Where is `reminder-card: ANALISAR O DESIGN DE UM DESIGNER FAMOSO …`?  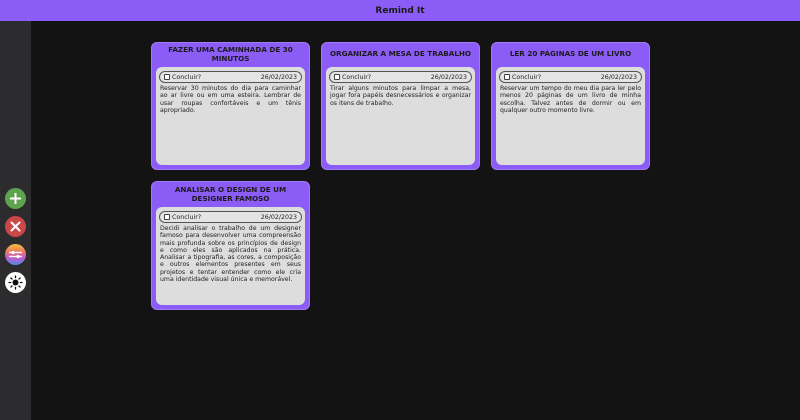 reminder-card: ANALISAR O DESIGN DE UM DESIGNER FAMOSO … is located at coordinates (230, 245).